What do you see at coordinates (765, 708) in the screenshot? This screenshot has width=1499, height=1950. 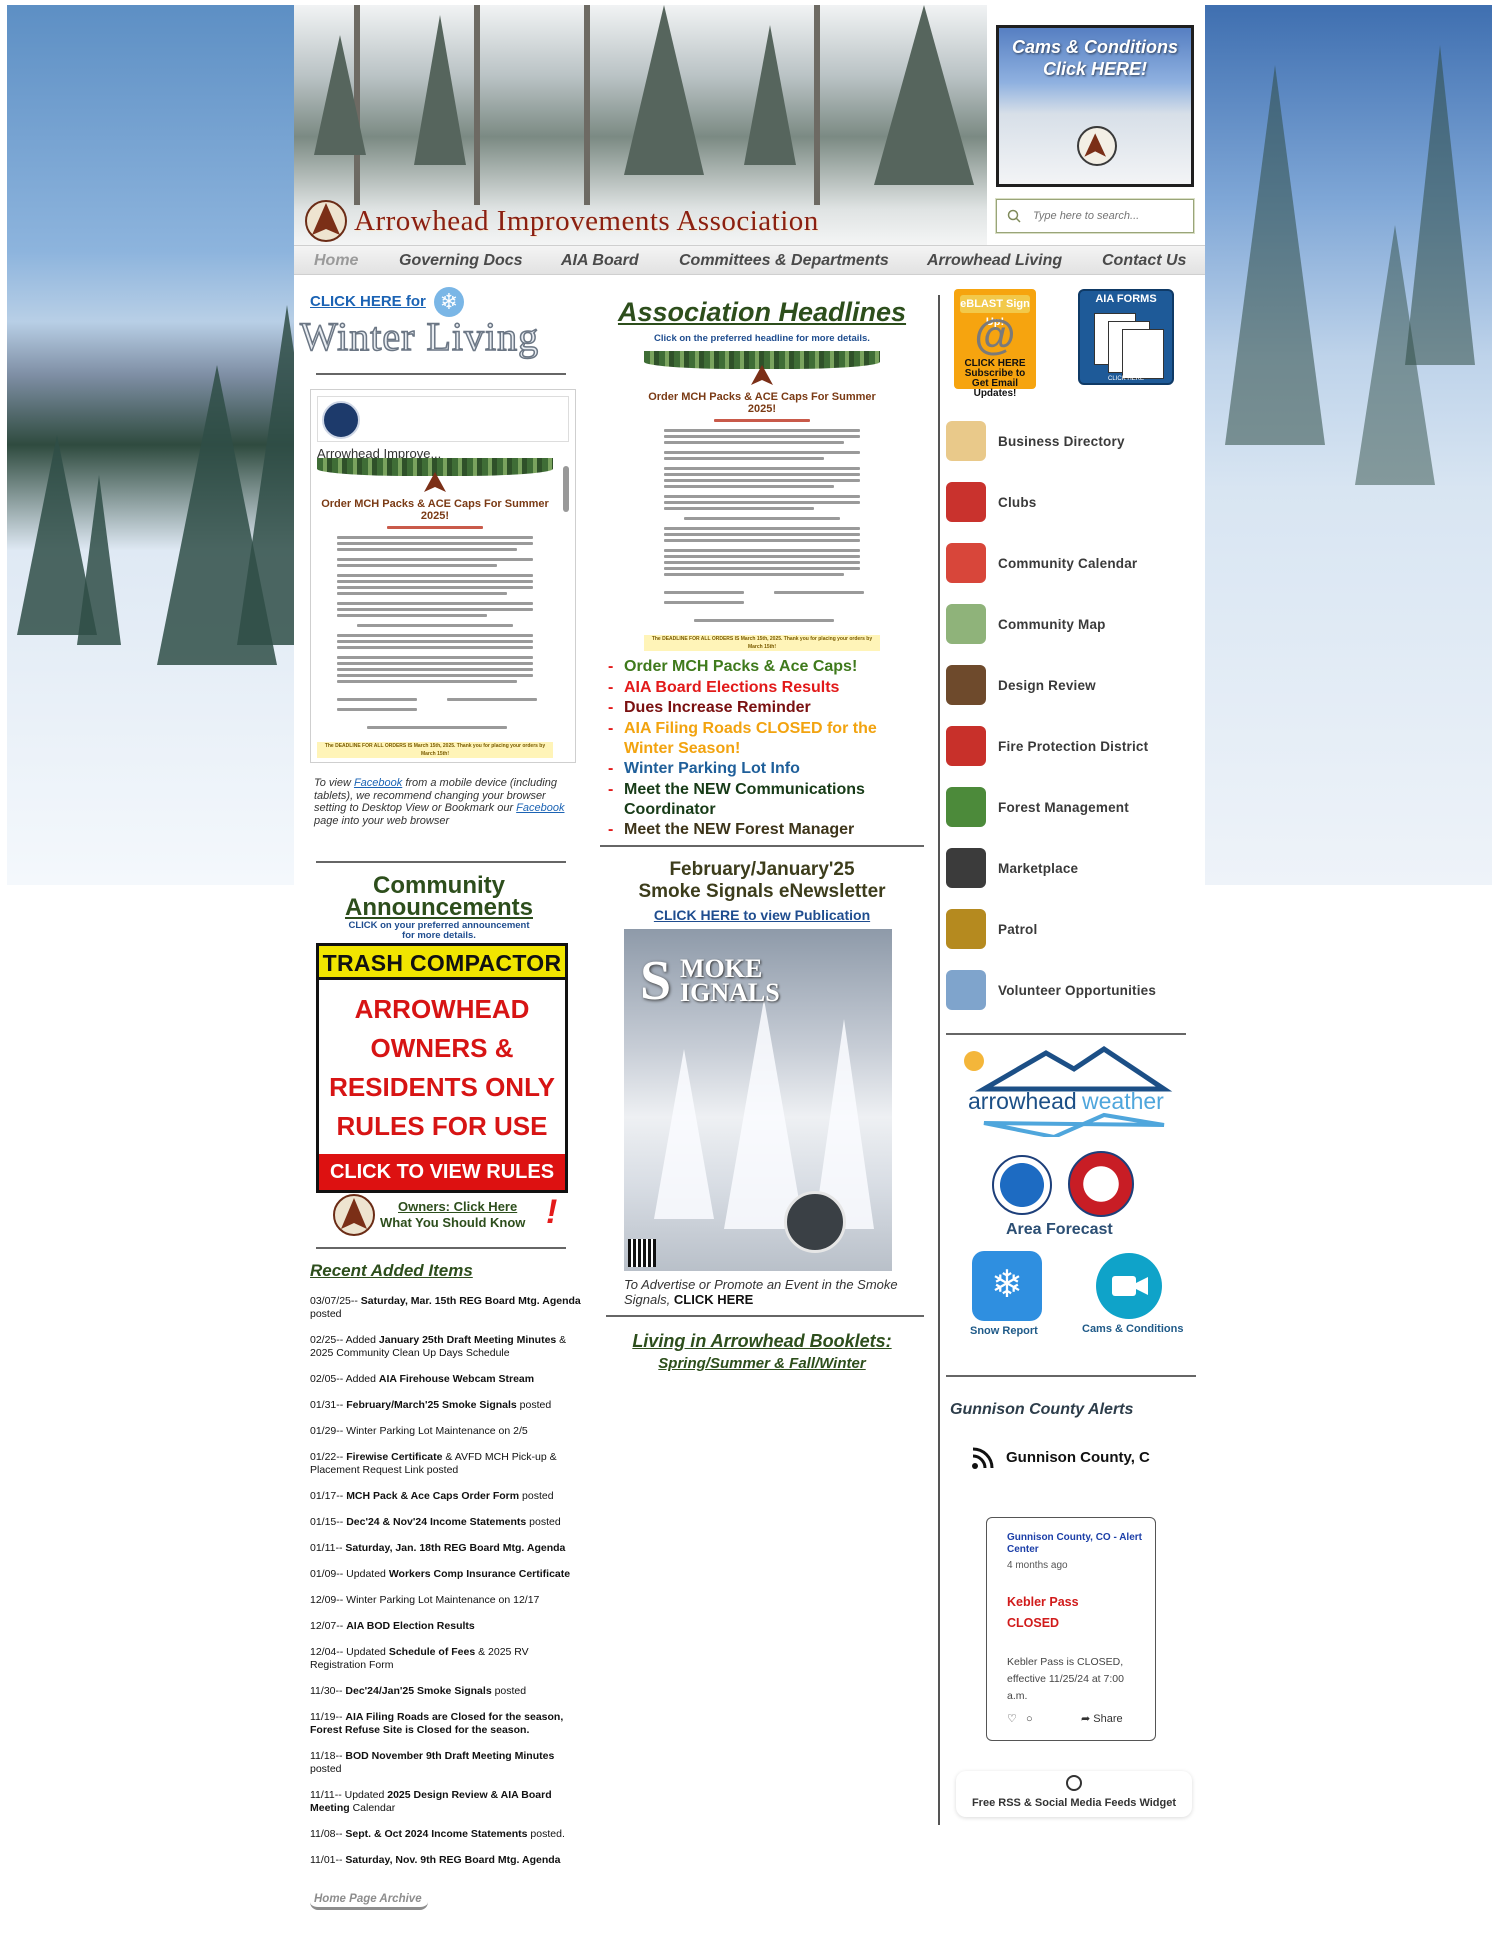 I see `headline-item: - Dues Increase Reminder` at bounding box center [765, 708].